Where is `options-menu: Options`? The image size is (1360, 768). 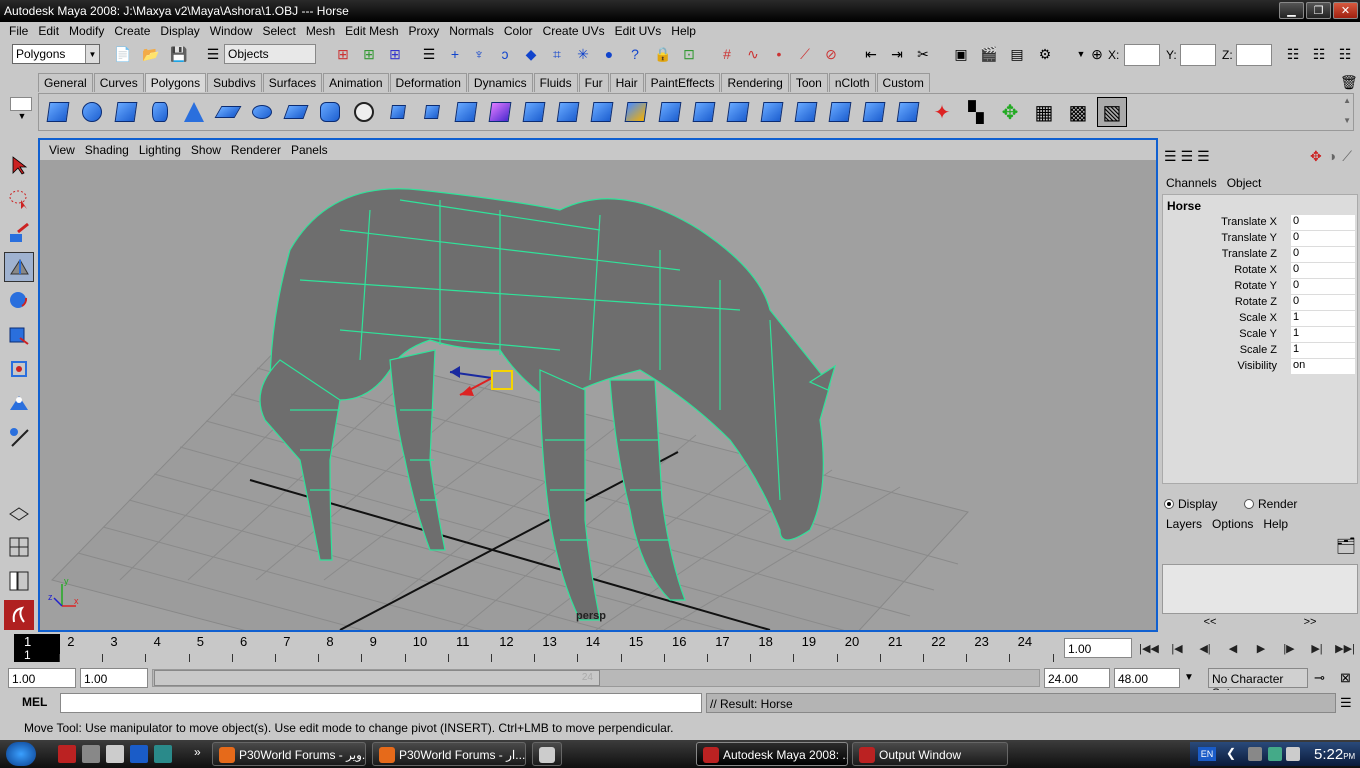 options-menu: Options is located at coordinates (1232, 524).